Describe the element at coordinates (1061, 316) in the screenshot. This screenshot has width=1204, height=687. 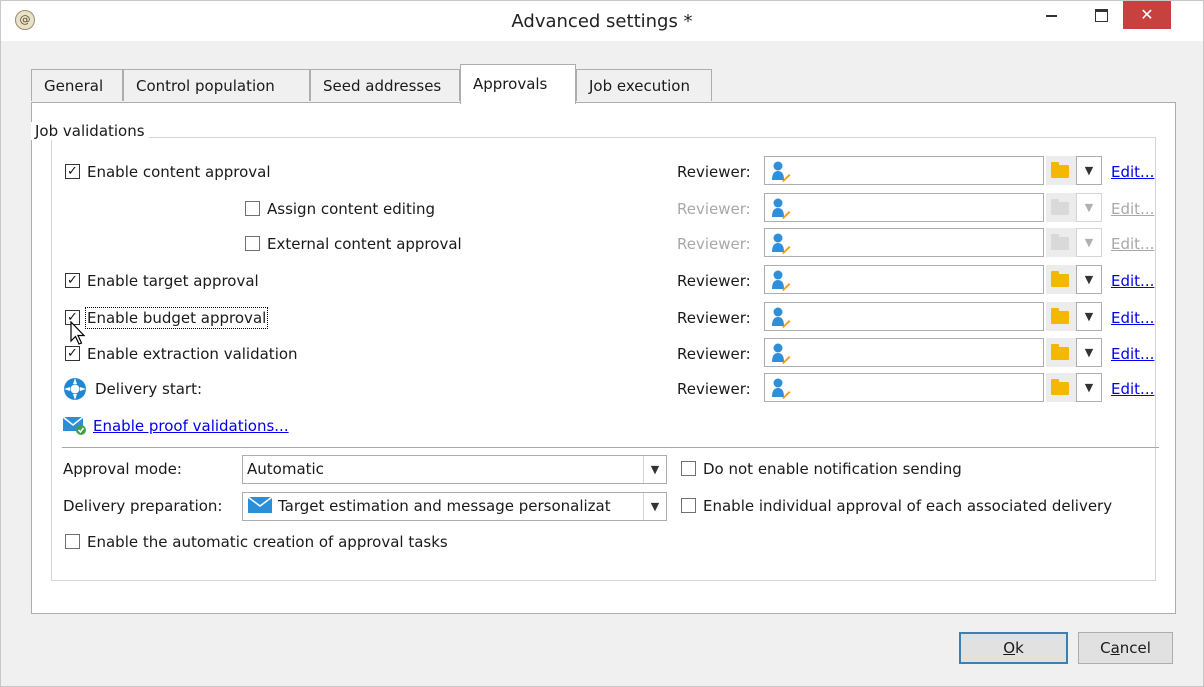
I see `budget-reviewer-folder-button` at that location.